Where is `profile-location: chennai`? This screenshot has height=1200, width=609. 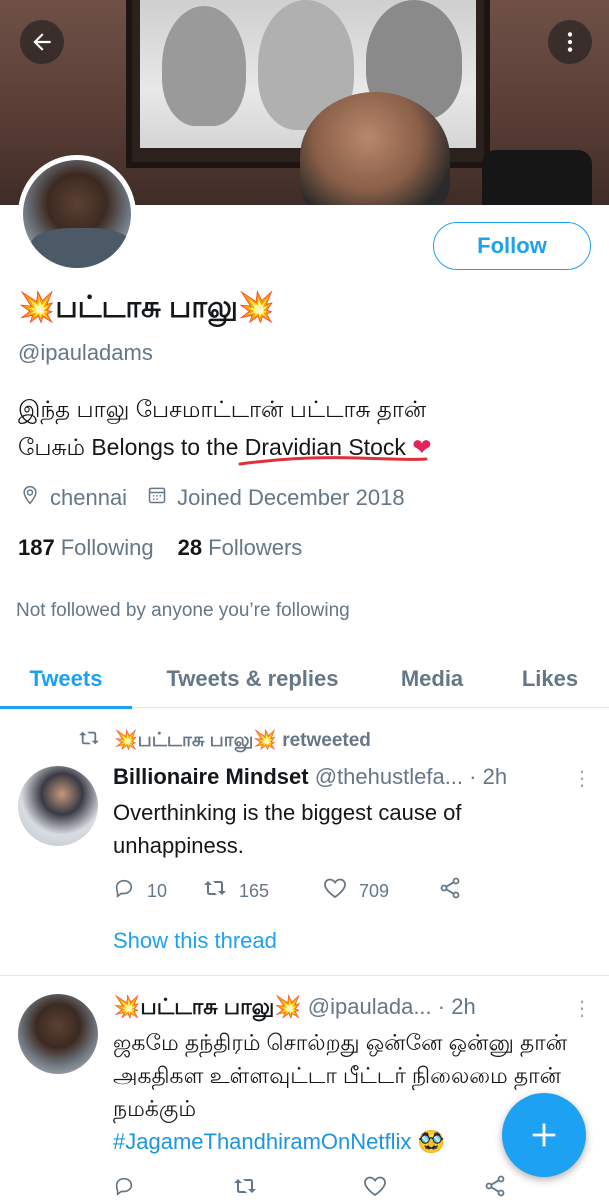
profile-location: chennai is located at coordinates (89, 497).